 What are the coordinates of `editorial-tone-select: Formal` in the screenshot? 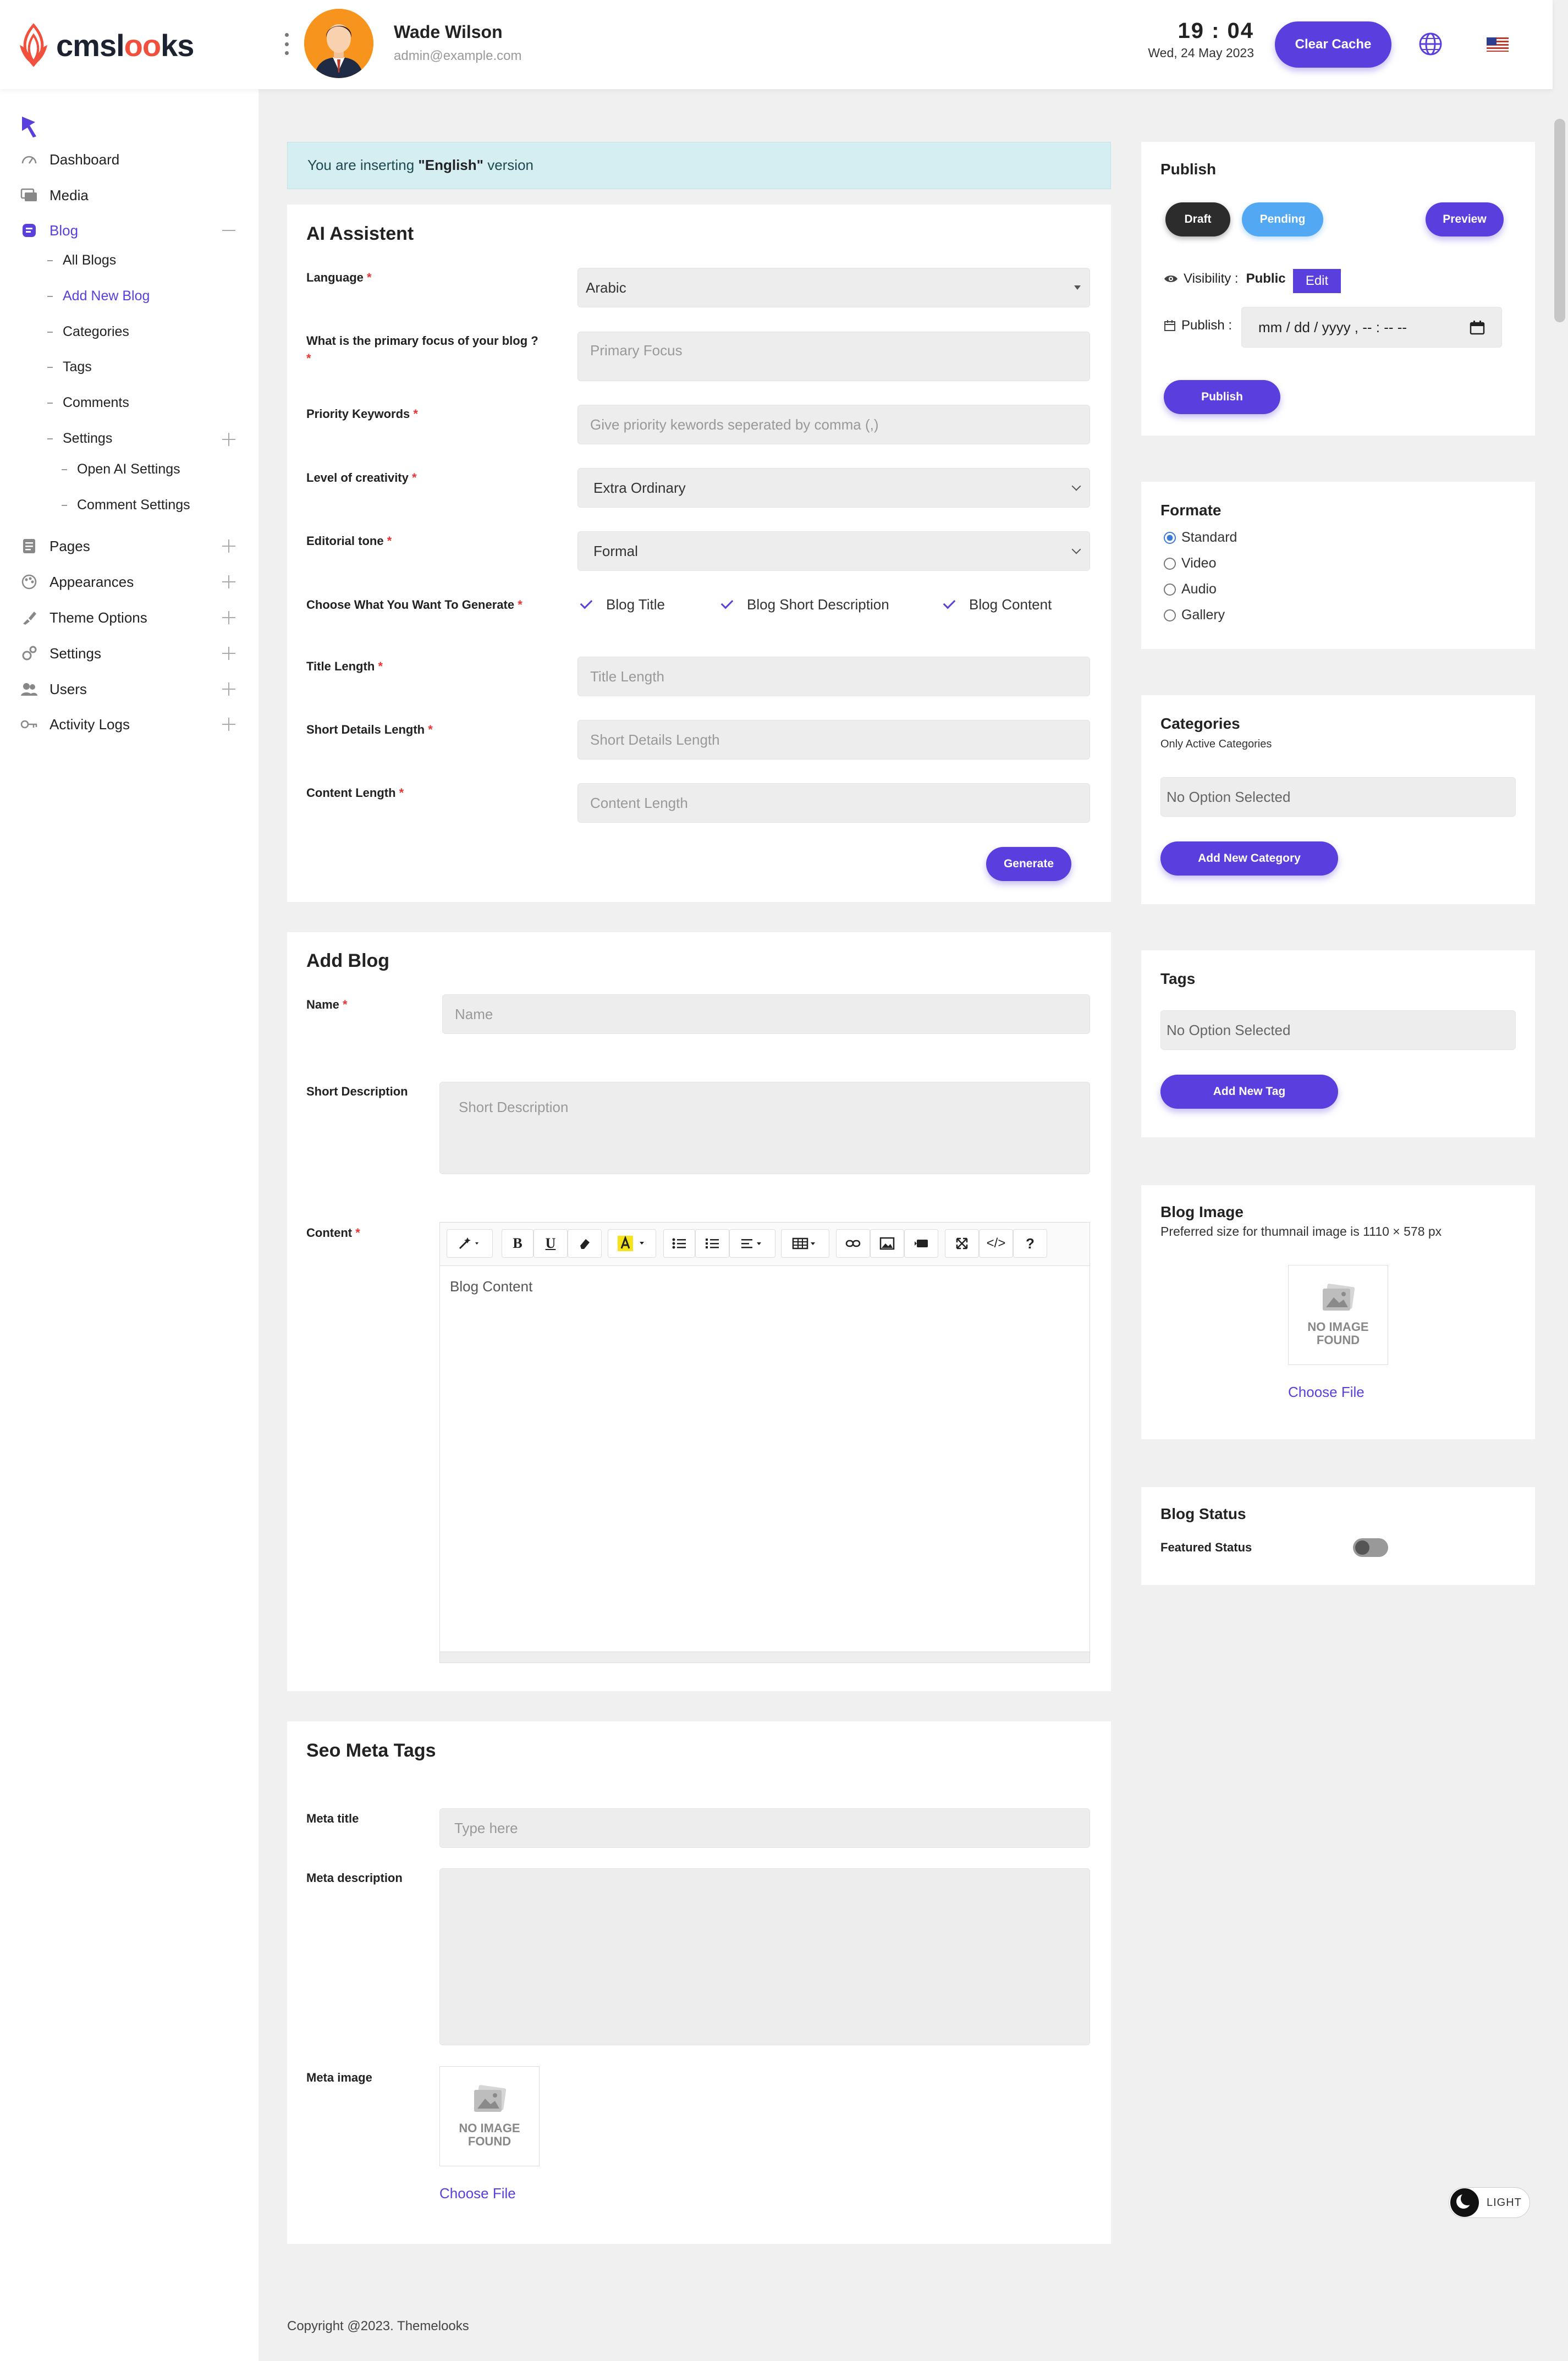 It's located at (834, 551).